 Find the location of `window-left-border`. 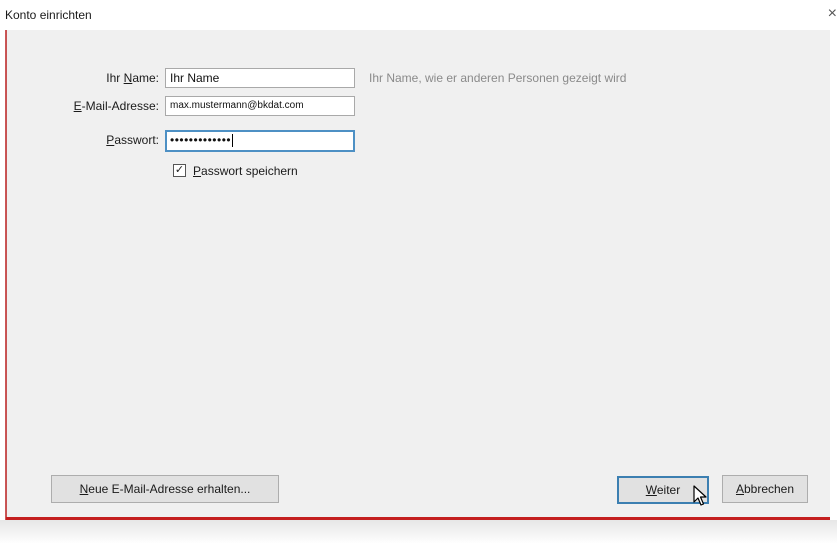

window-left-border is located at coordinates (6, 275).